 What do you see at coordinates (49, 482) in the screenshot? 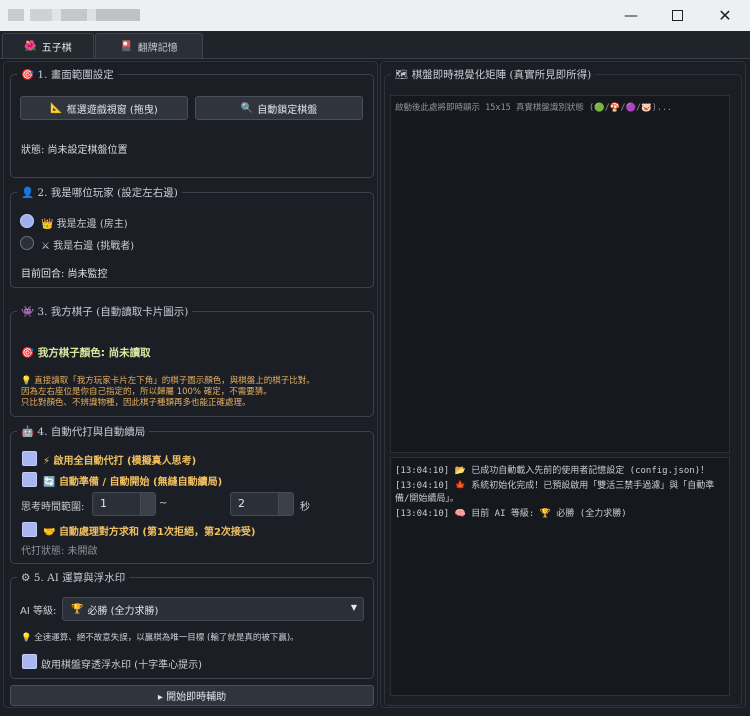
I see `sync-icon: 🔄` at bounding box center [49, 482].